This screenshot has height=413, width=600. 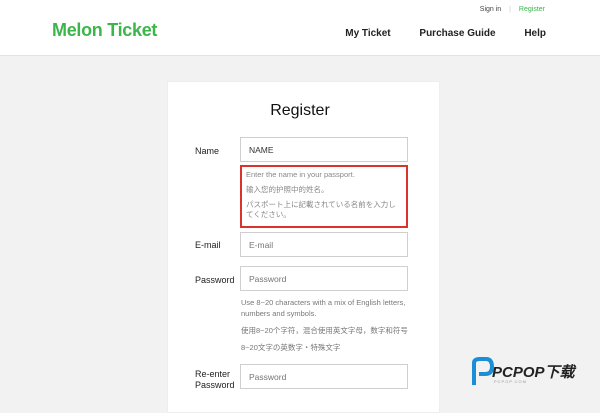 What do you see at coordinates (457, 33) in the screenshot?
I see `nav-purchase-guide: Purchase Guide` at bounding box center [457, 33].